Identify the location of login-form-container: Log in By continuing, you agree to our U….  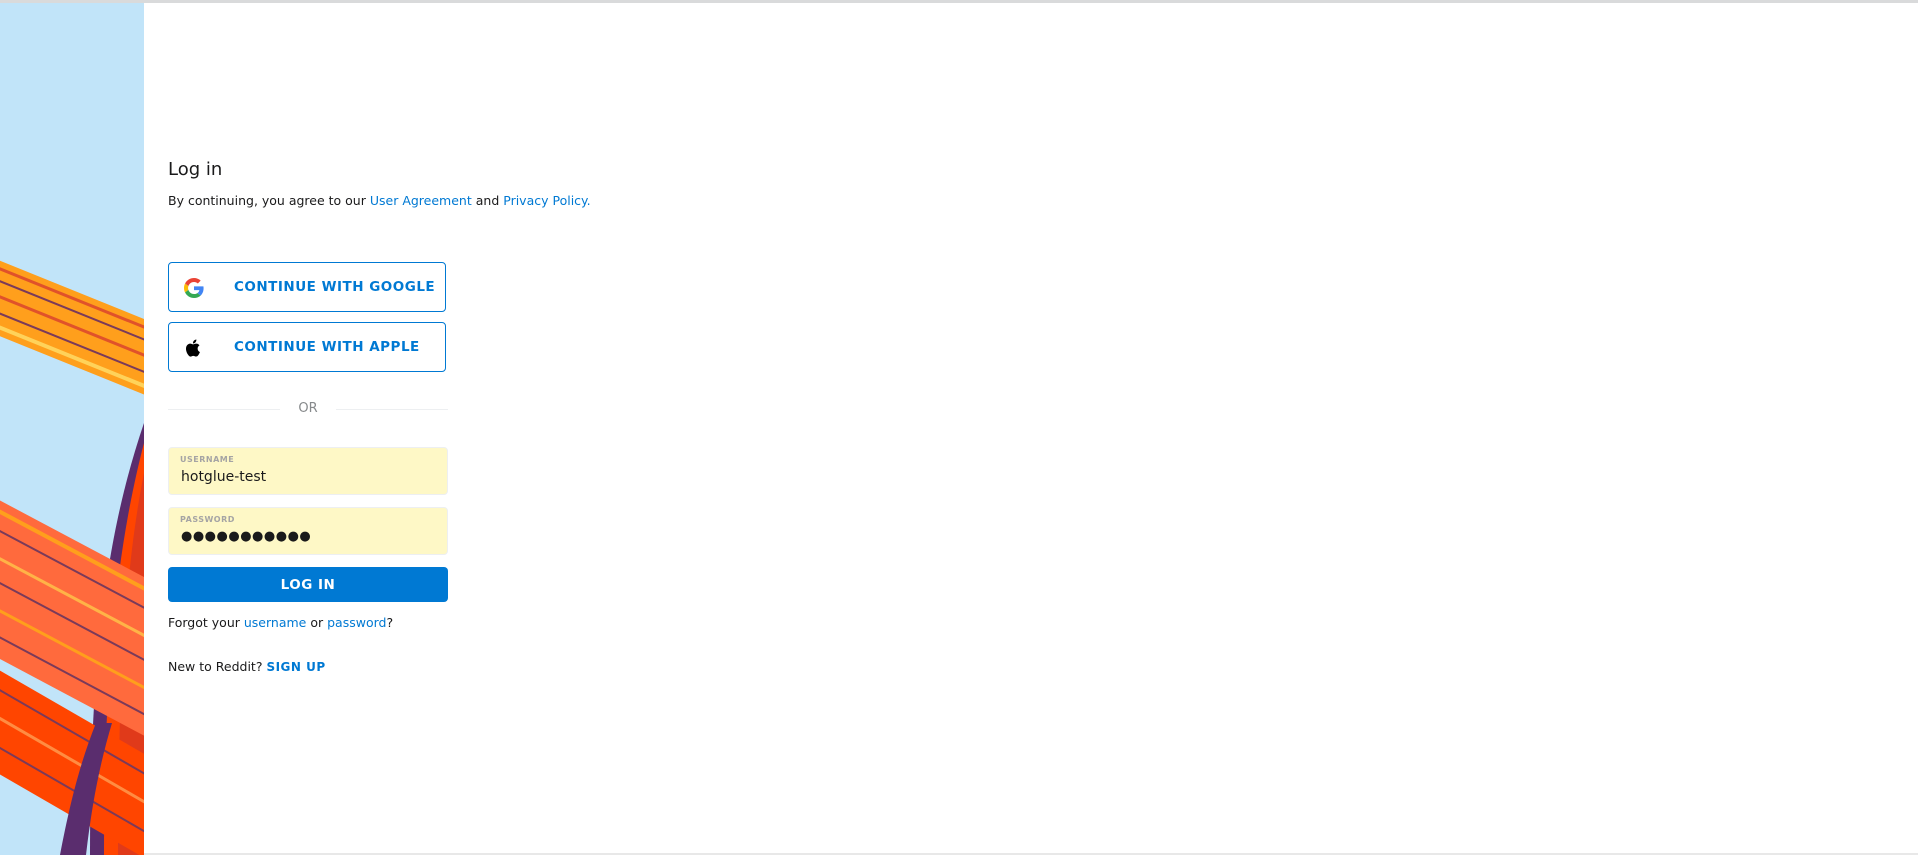
(379, 416).